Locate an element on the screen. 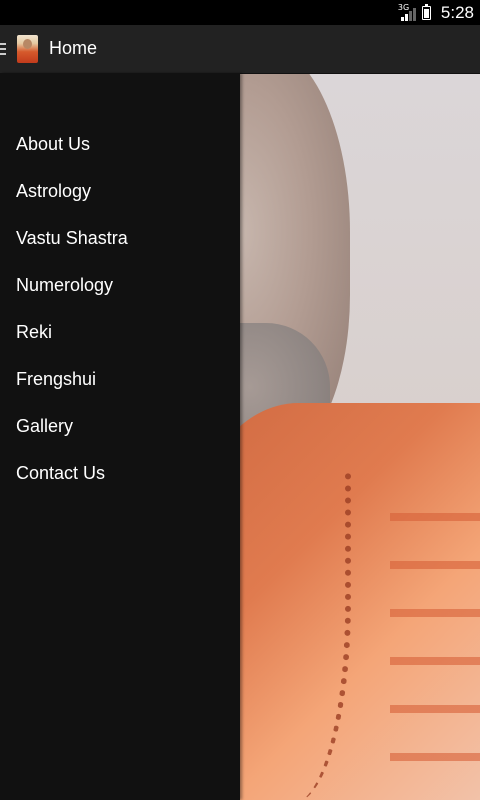  drawer-item-frengshui: Frengshui is located at coordinates (120, 379).